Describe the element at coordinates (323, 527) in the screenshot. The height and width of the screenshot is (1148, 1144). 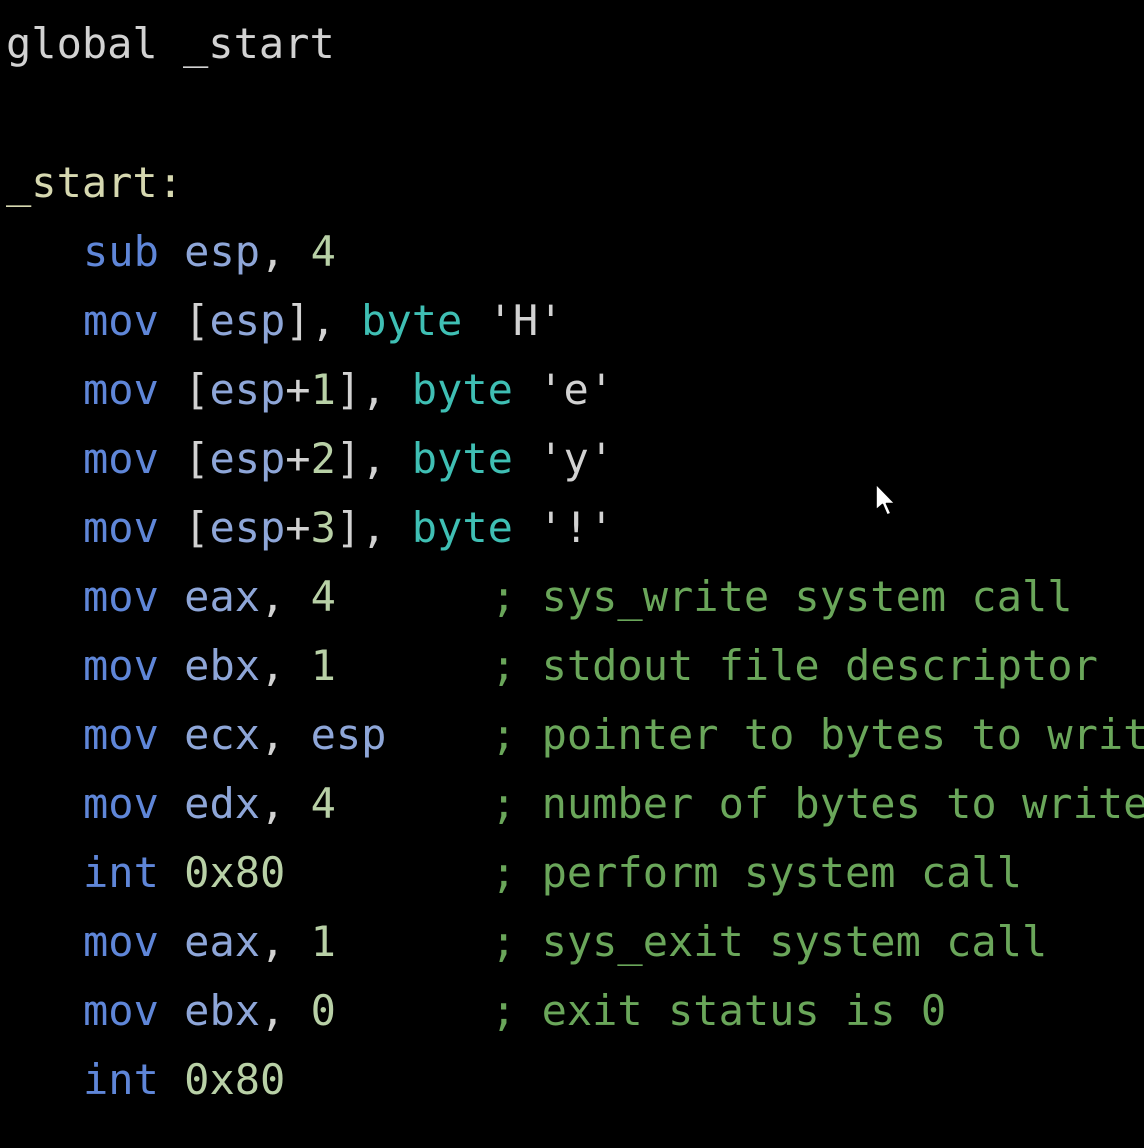
I see `token-number: 3` at that location.